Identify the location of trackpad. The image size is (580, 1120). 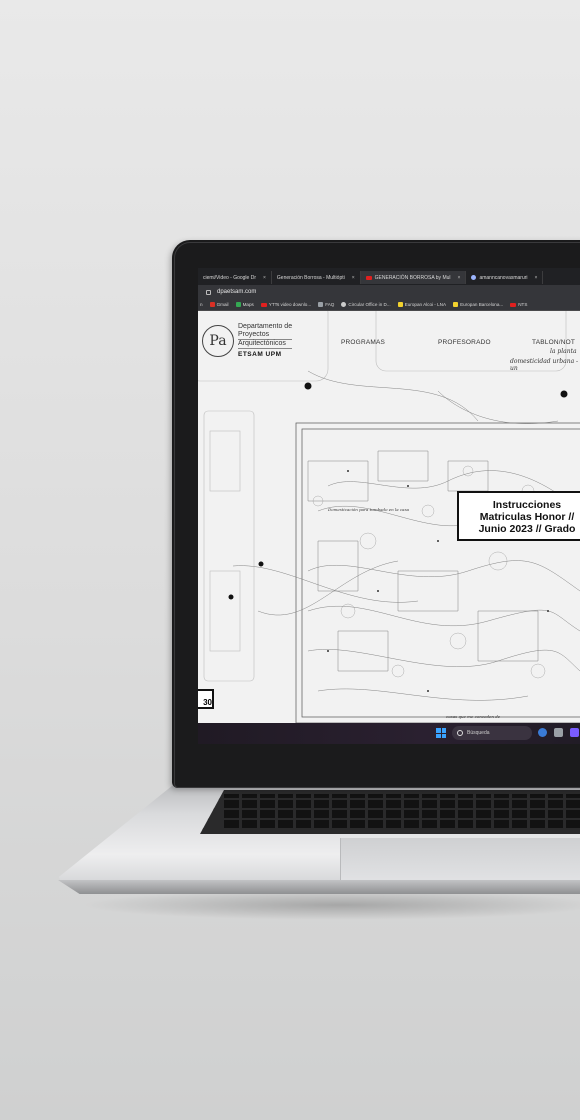
(460, 861).